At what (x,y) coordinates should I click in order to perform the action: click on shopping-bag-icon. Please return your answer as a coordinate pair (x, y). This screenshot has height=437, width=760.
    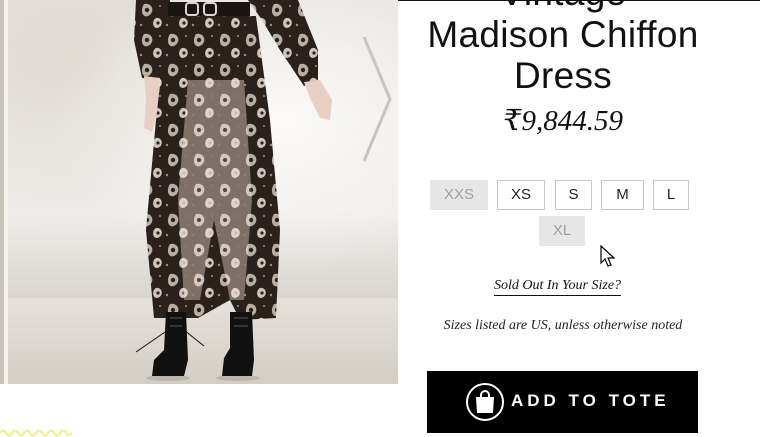
    Looking at the image, I should click on (485, 401).